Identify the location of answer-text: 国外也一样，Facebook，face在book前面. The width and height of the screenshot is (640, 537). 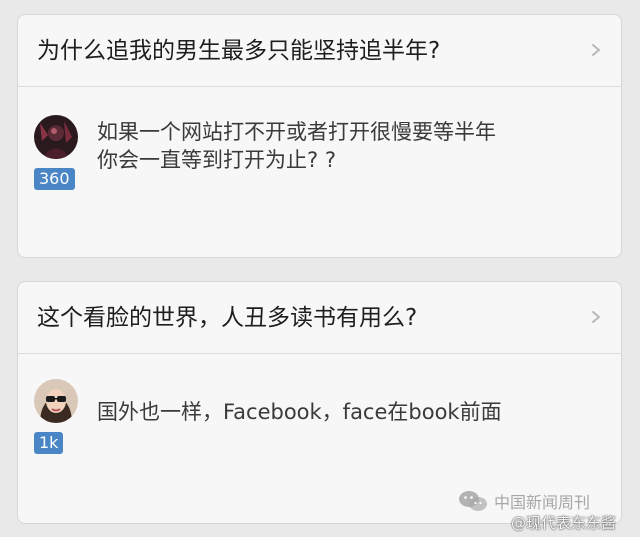
(347, 412).